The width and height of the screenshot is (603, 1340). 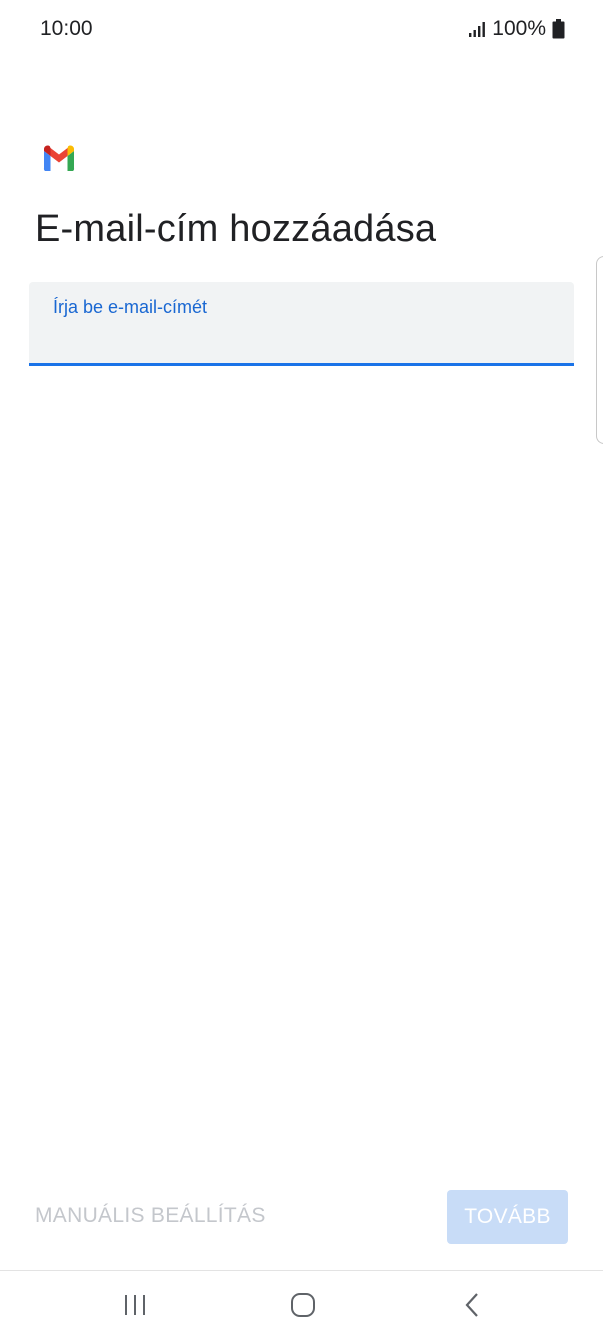 I want to click on home-icon, so click(x=303, y=1307).